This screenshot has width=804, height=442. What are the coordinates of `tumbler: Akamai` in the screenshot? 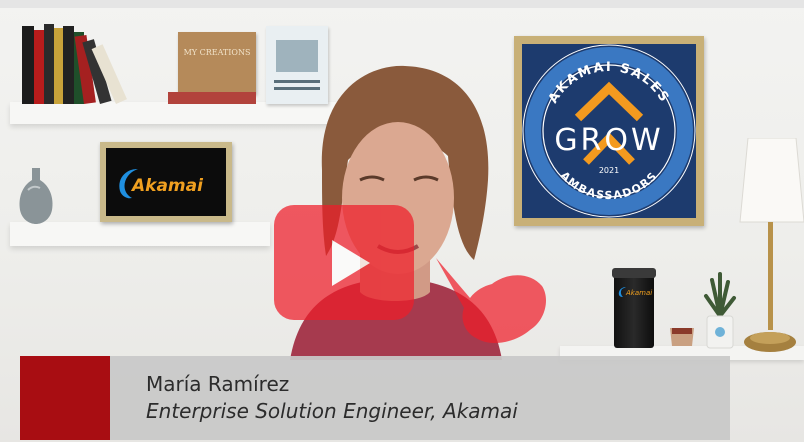 It's located at (634, 308).